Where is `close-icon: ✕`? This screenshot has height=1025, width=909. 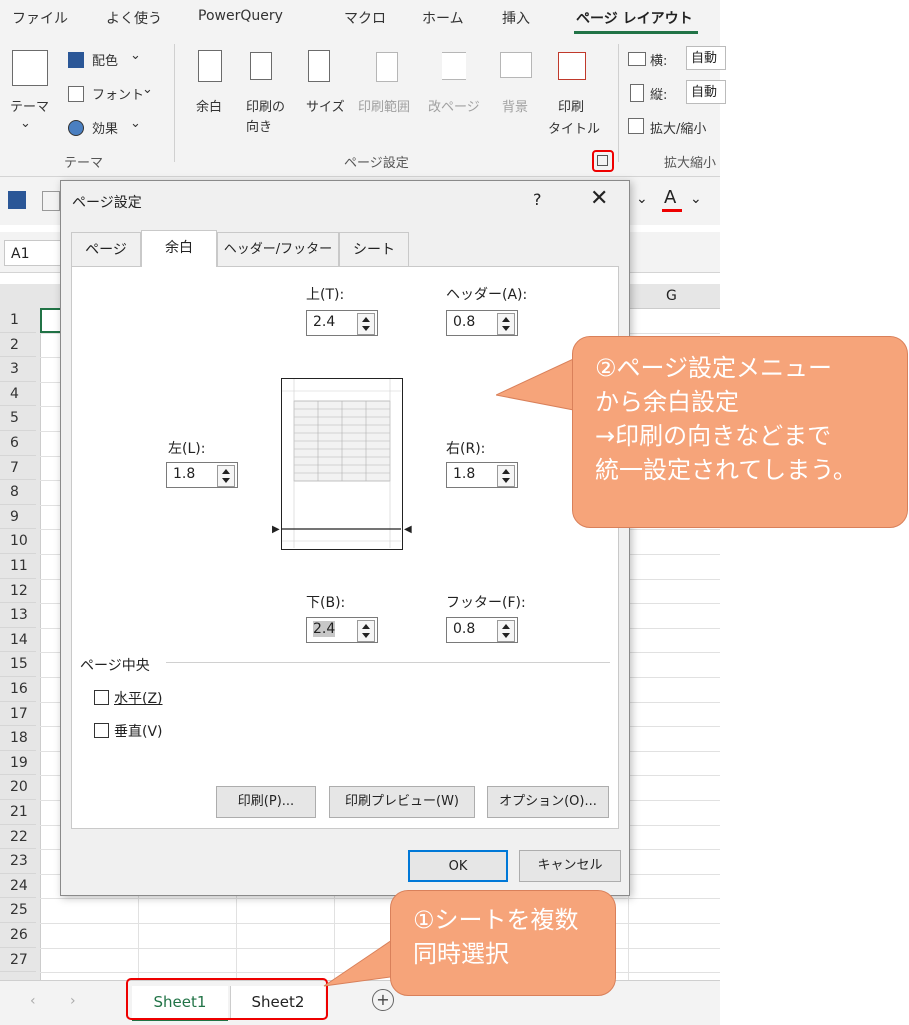 close-icon: ✕ is located at coordinates (599, 198).